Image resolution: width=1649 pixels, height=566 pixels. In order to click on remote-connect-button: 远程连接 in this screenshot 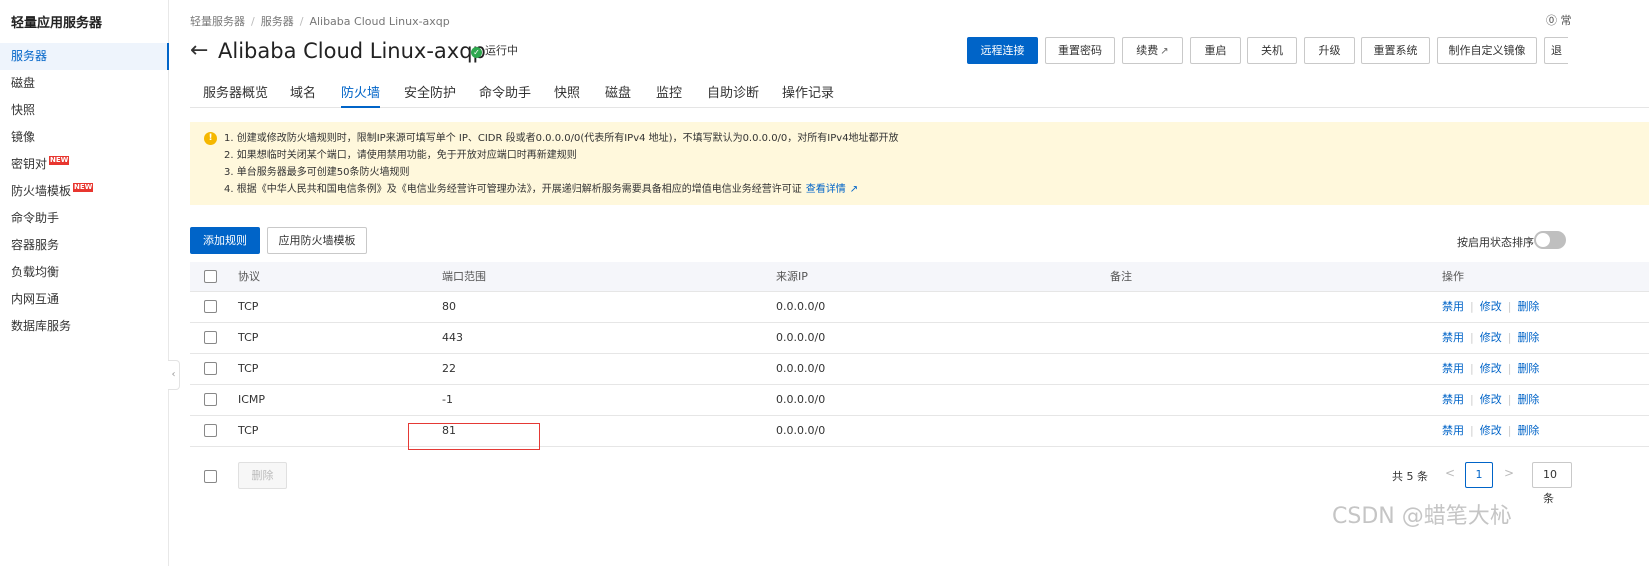, I will do `click(1002, 50)`.